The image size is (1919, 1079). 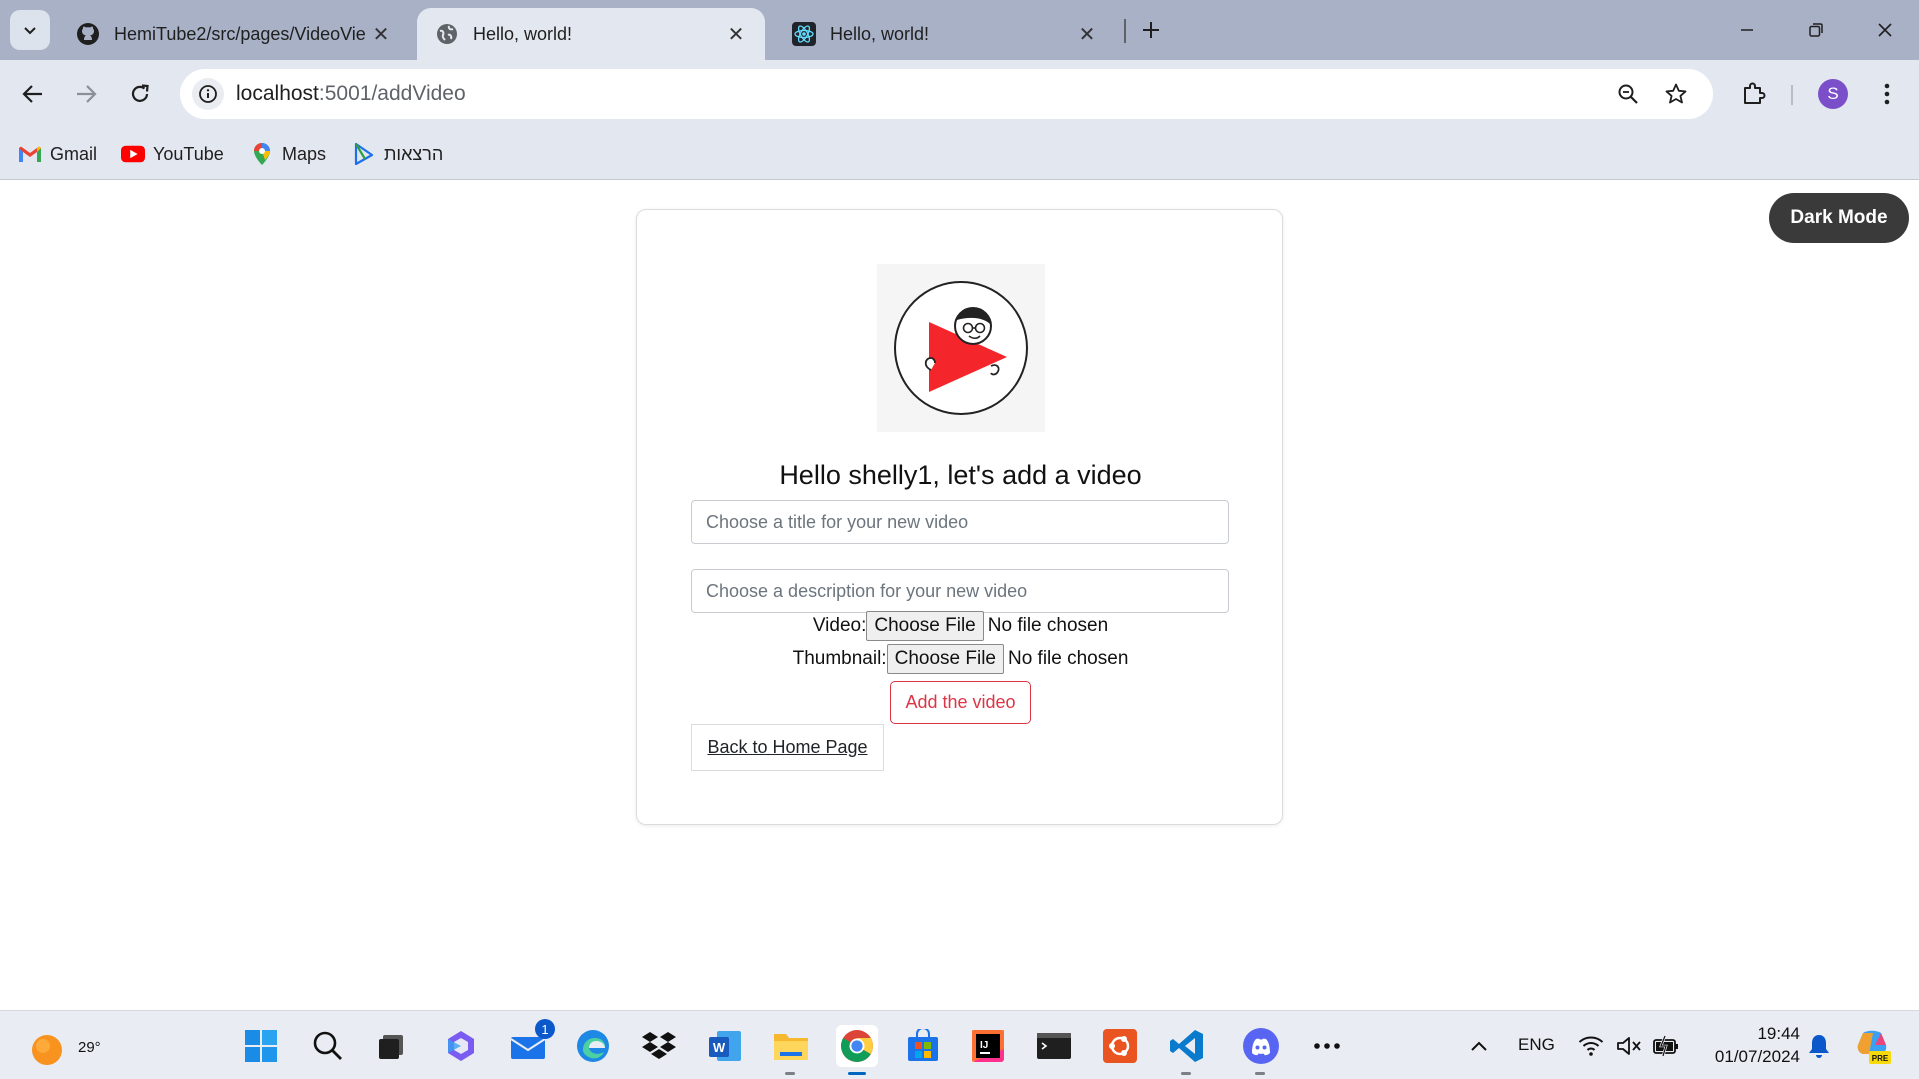 What do you see at coordinates (880, 33) in the screenshot?
I see `tab-title: Hello, world!` at bounding box center [880, 33].